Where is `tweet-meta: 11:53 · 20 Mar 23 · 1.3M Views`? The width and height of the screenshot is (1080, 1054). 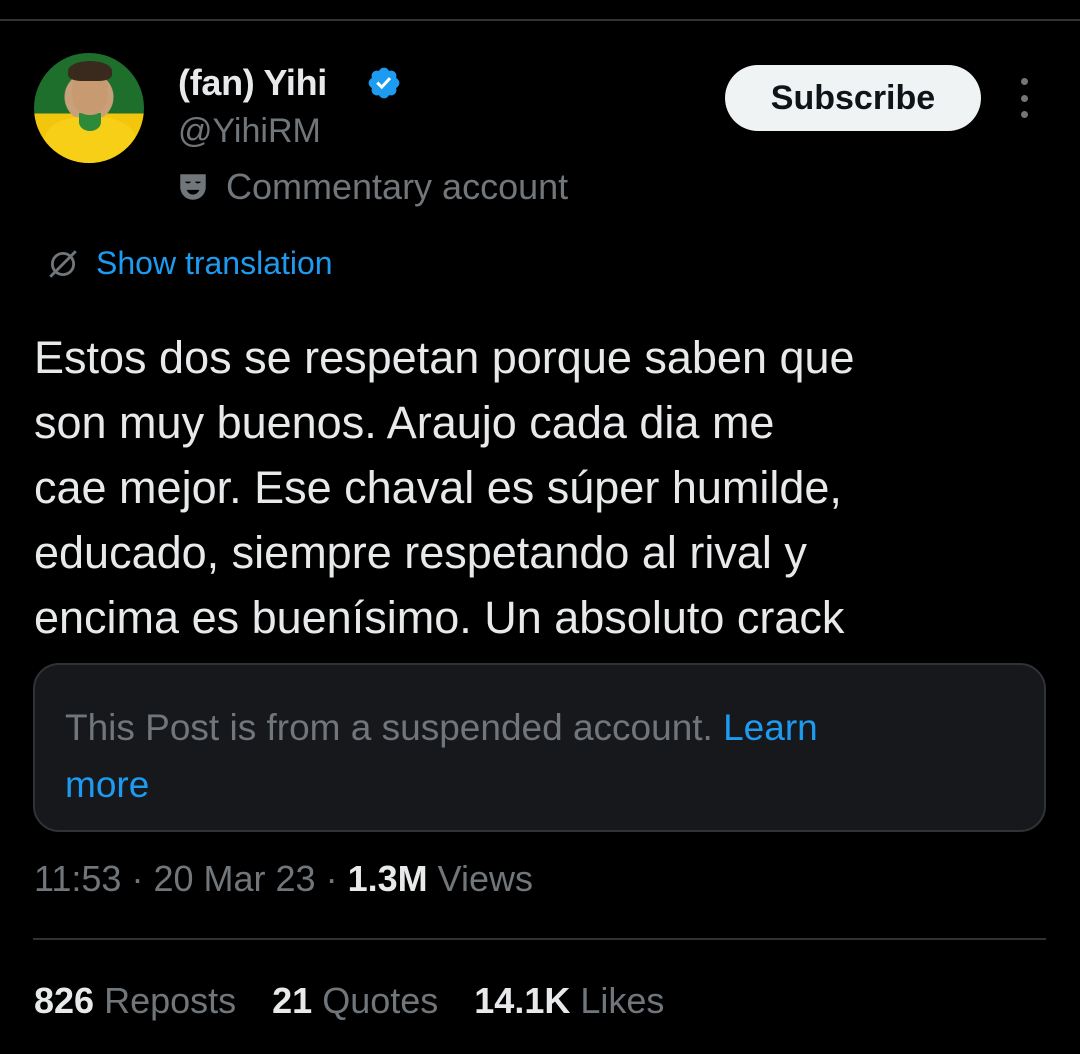 tweet-meta: 11:53 · 20 Mar 23 · 1.3M Views is located at coordinates (283, 879).